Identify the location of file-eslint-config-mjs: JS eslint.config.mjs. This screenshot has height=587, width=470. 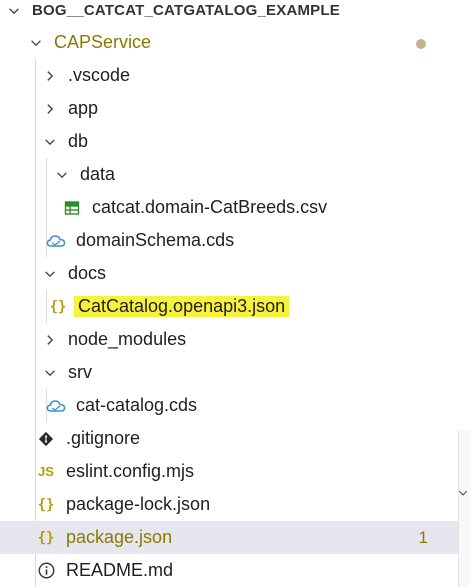
(235, 471).